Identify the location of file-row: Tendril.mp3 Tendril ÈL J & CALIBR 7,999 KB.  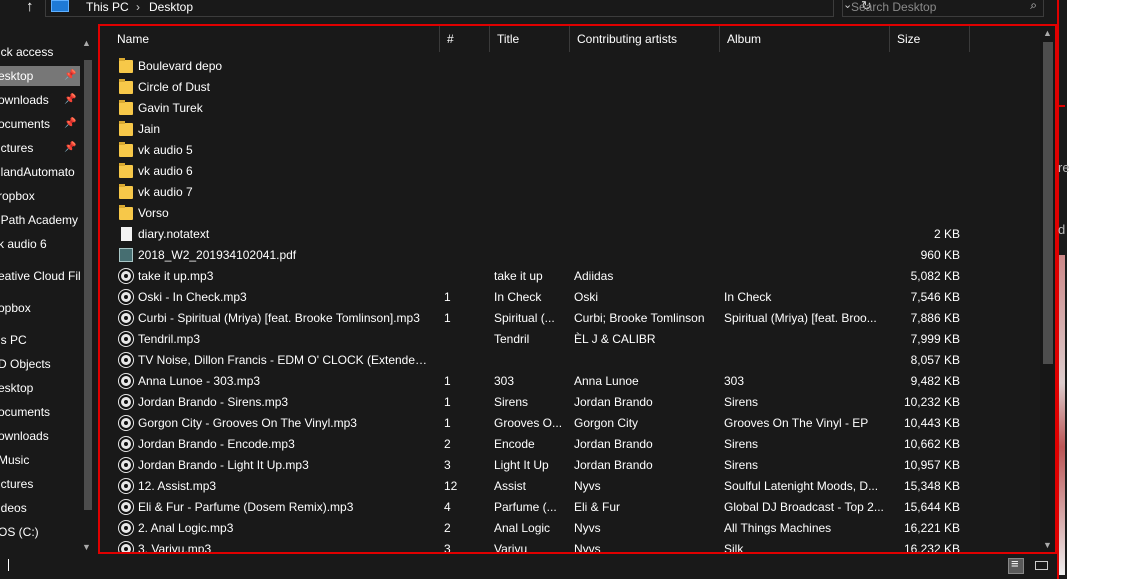
(570, 339).